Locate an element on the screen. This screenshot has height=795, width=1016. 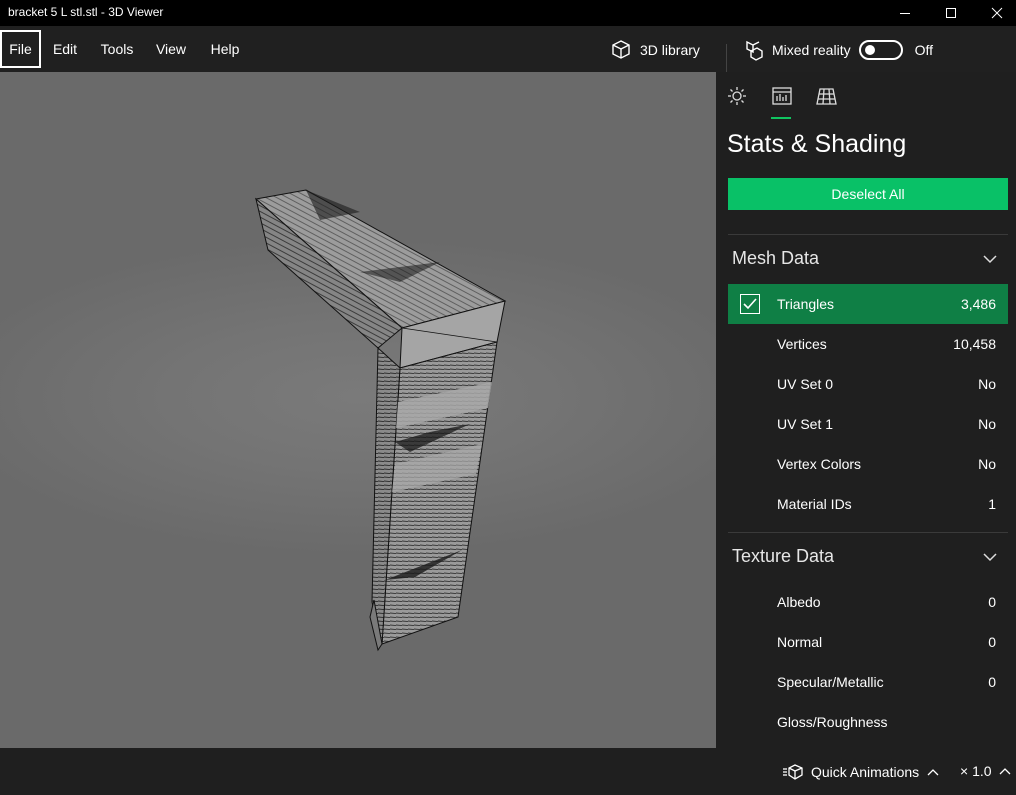
menu-file: File is located at coordinates (20, 49).